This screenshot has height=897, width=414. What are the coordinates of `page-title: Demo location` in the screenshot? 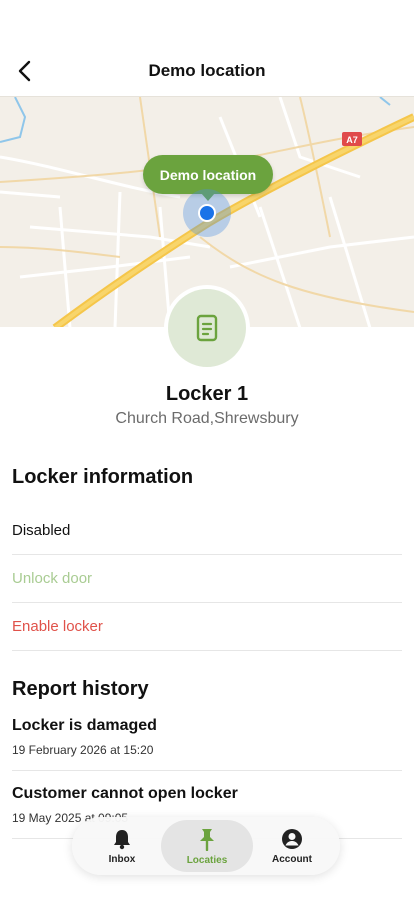 It's located at (207, 70).